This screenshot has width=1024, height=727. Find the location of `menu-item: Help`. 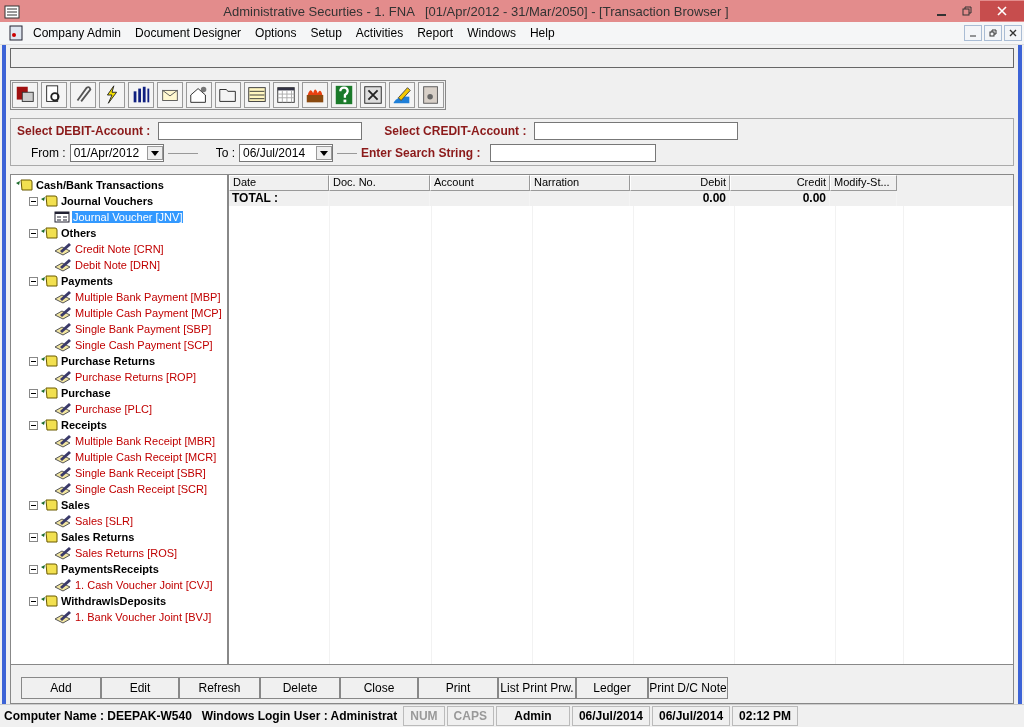

menu-item: Help is located at coordinates (542, 33).